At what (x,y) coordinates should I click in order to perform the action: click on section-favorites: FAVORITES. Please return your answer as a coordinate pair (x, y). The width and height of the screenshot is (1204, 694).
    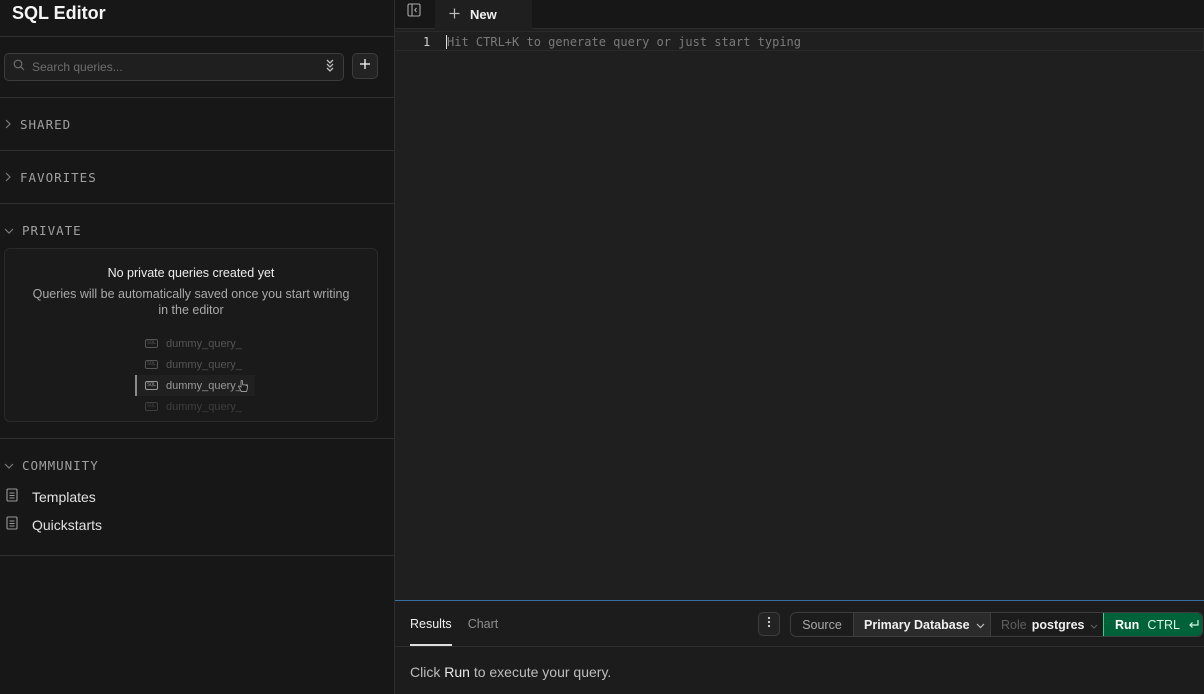
    Looking at the image, I should click on (50, 177).